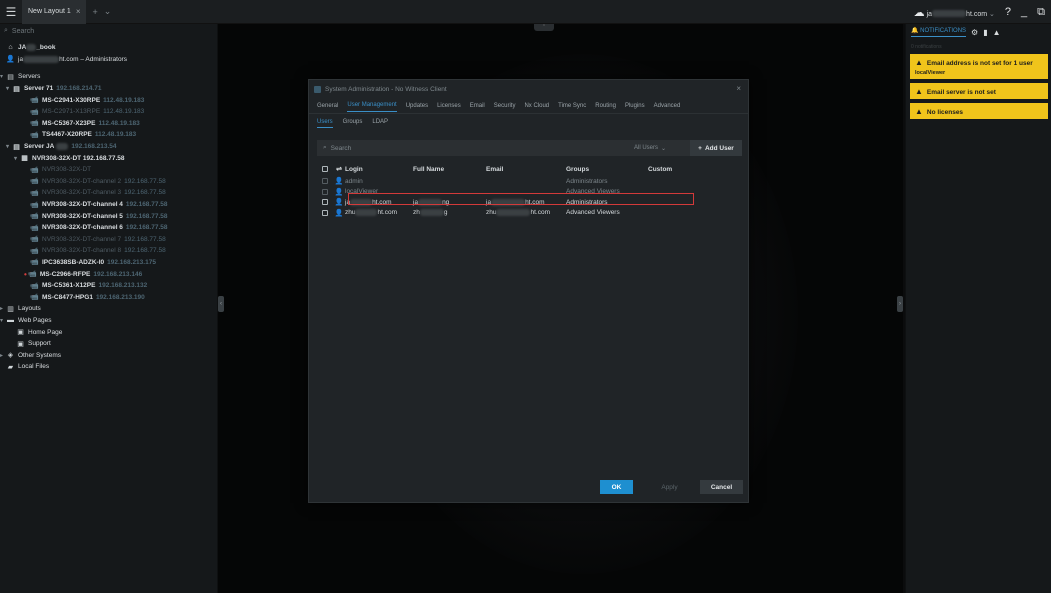 The height and width of the screenshot is (593, 1051). Describe the element at coordinates (108, 112) in the screenshot. I see `tree-device: 📹 MS-C2971-X13RPE 112.48.19.183` at that location.